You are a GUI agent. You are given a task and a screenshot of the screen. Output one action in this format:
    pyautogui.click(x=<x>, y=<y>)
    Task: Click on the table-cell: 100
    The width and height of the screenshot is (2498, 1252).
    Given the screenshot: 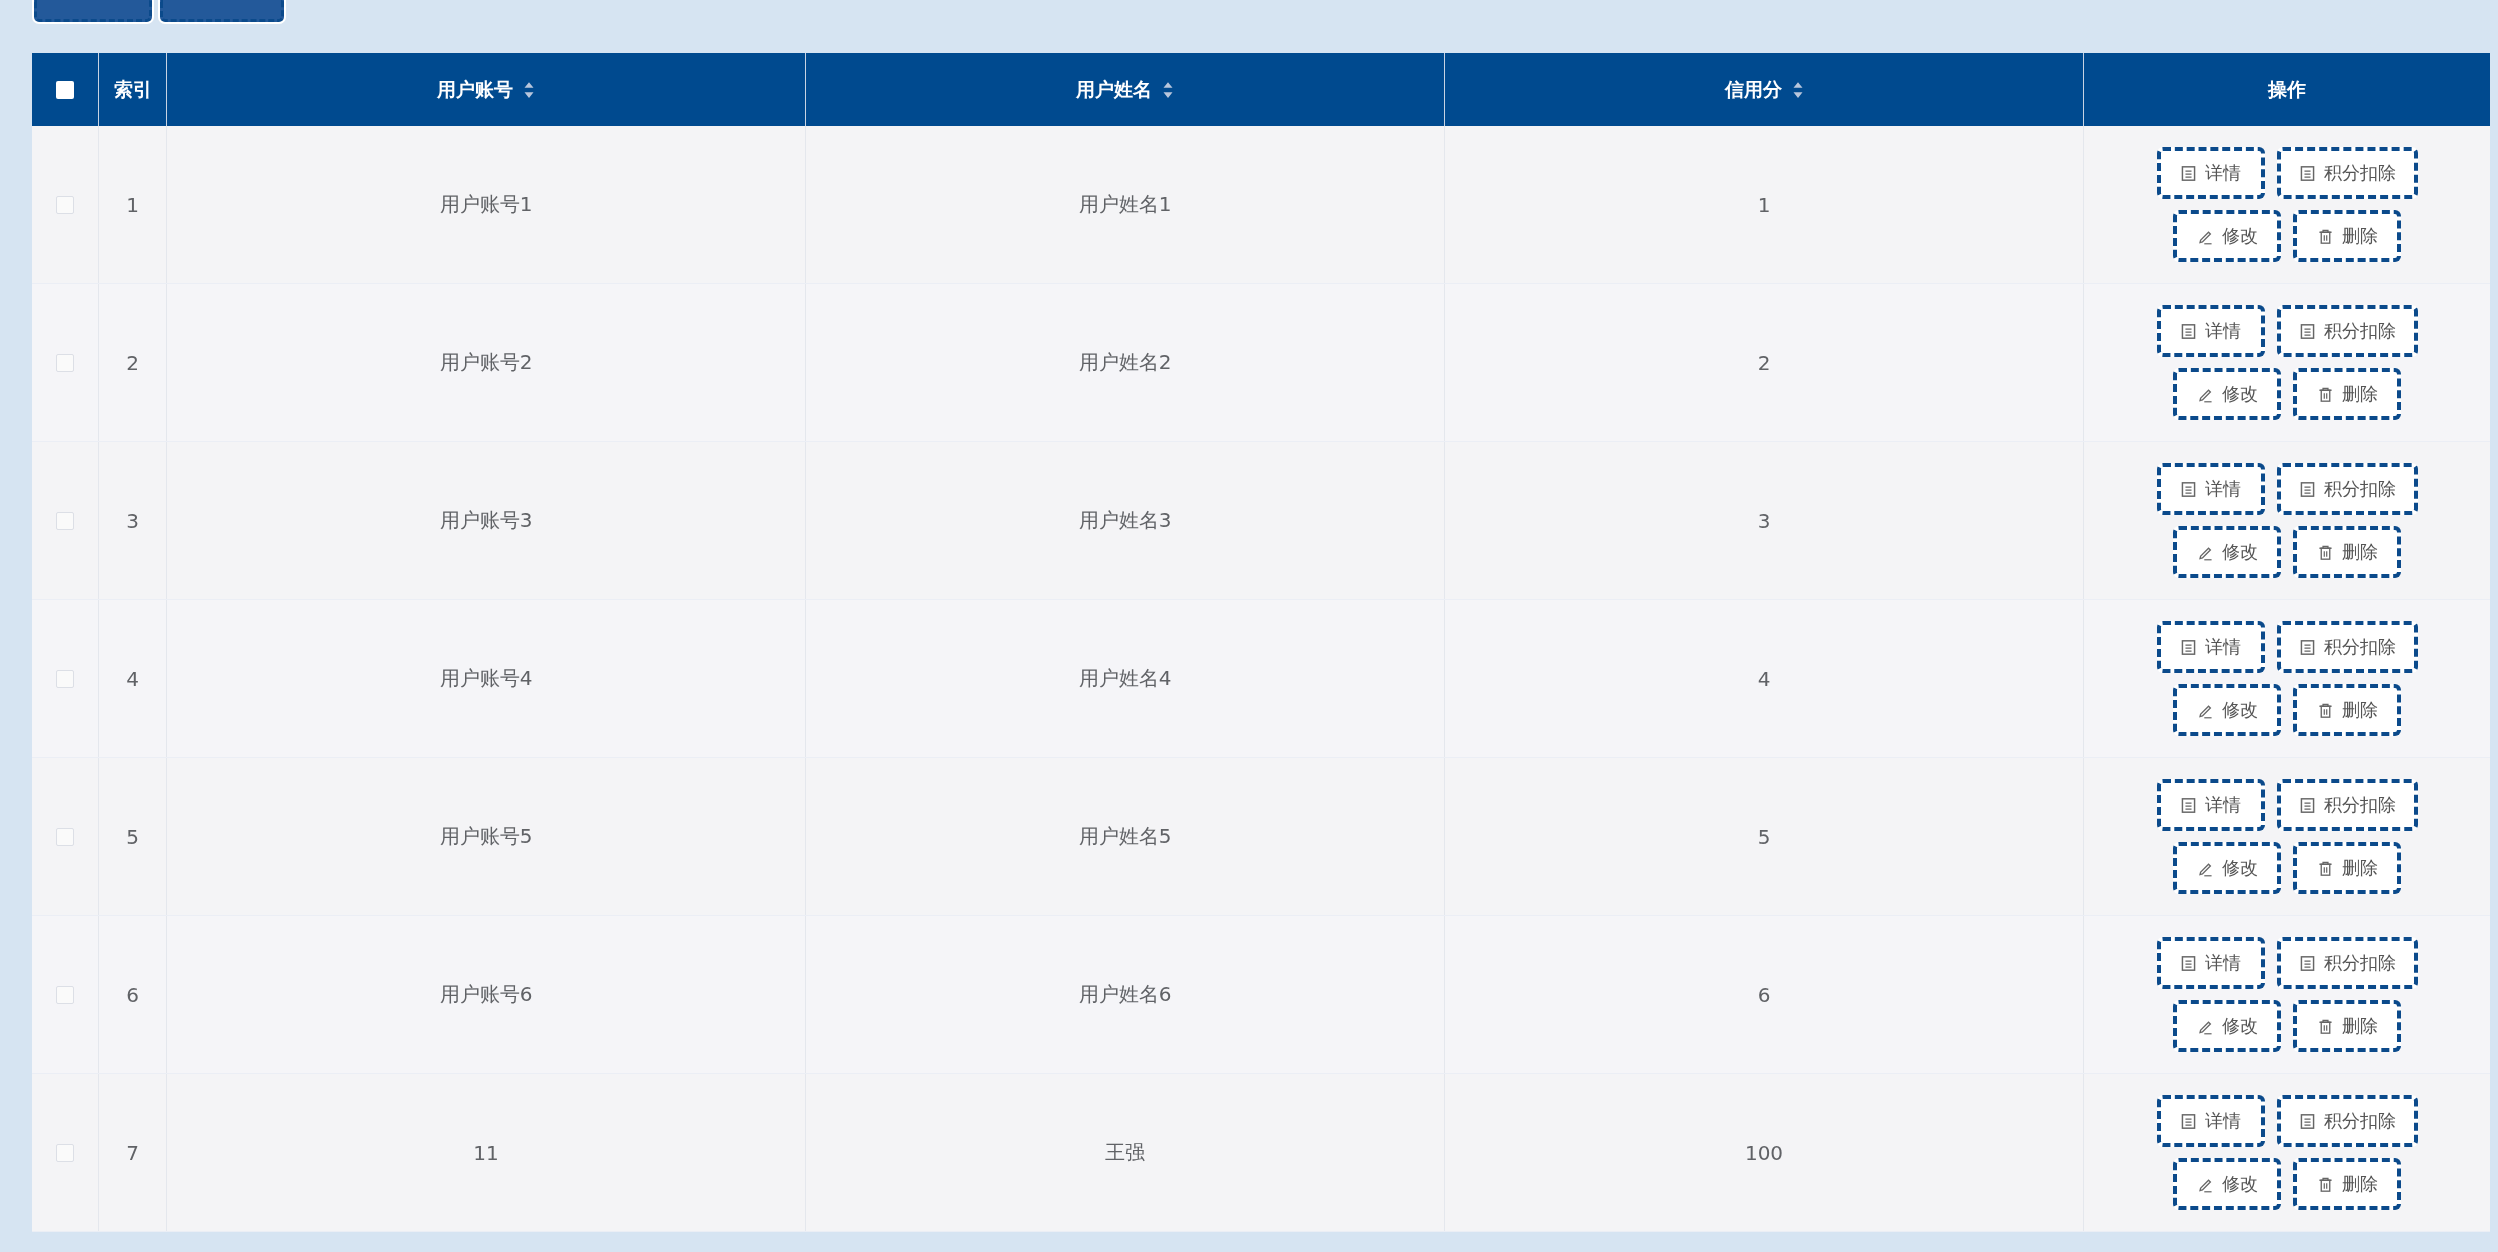 What is the action you would take?
    pyautogui.click(x=1764, y=1152)
    